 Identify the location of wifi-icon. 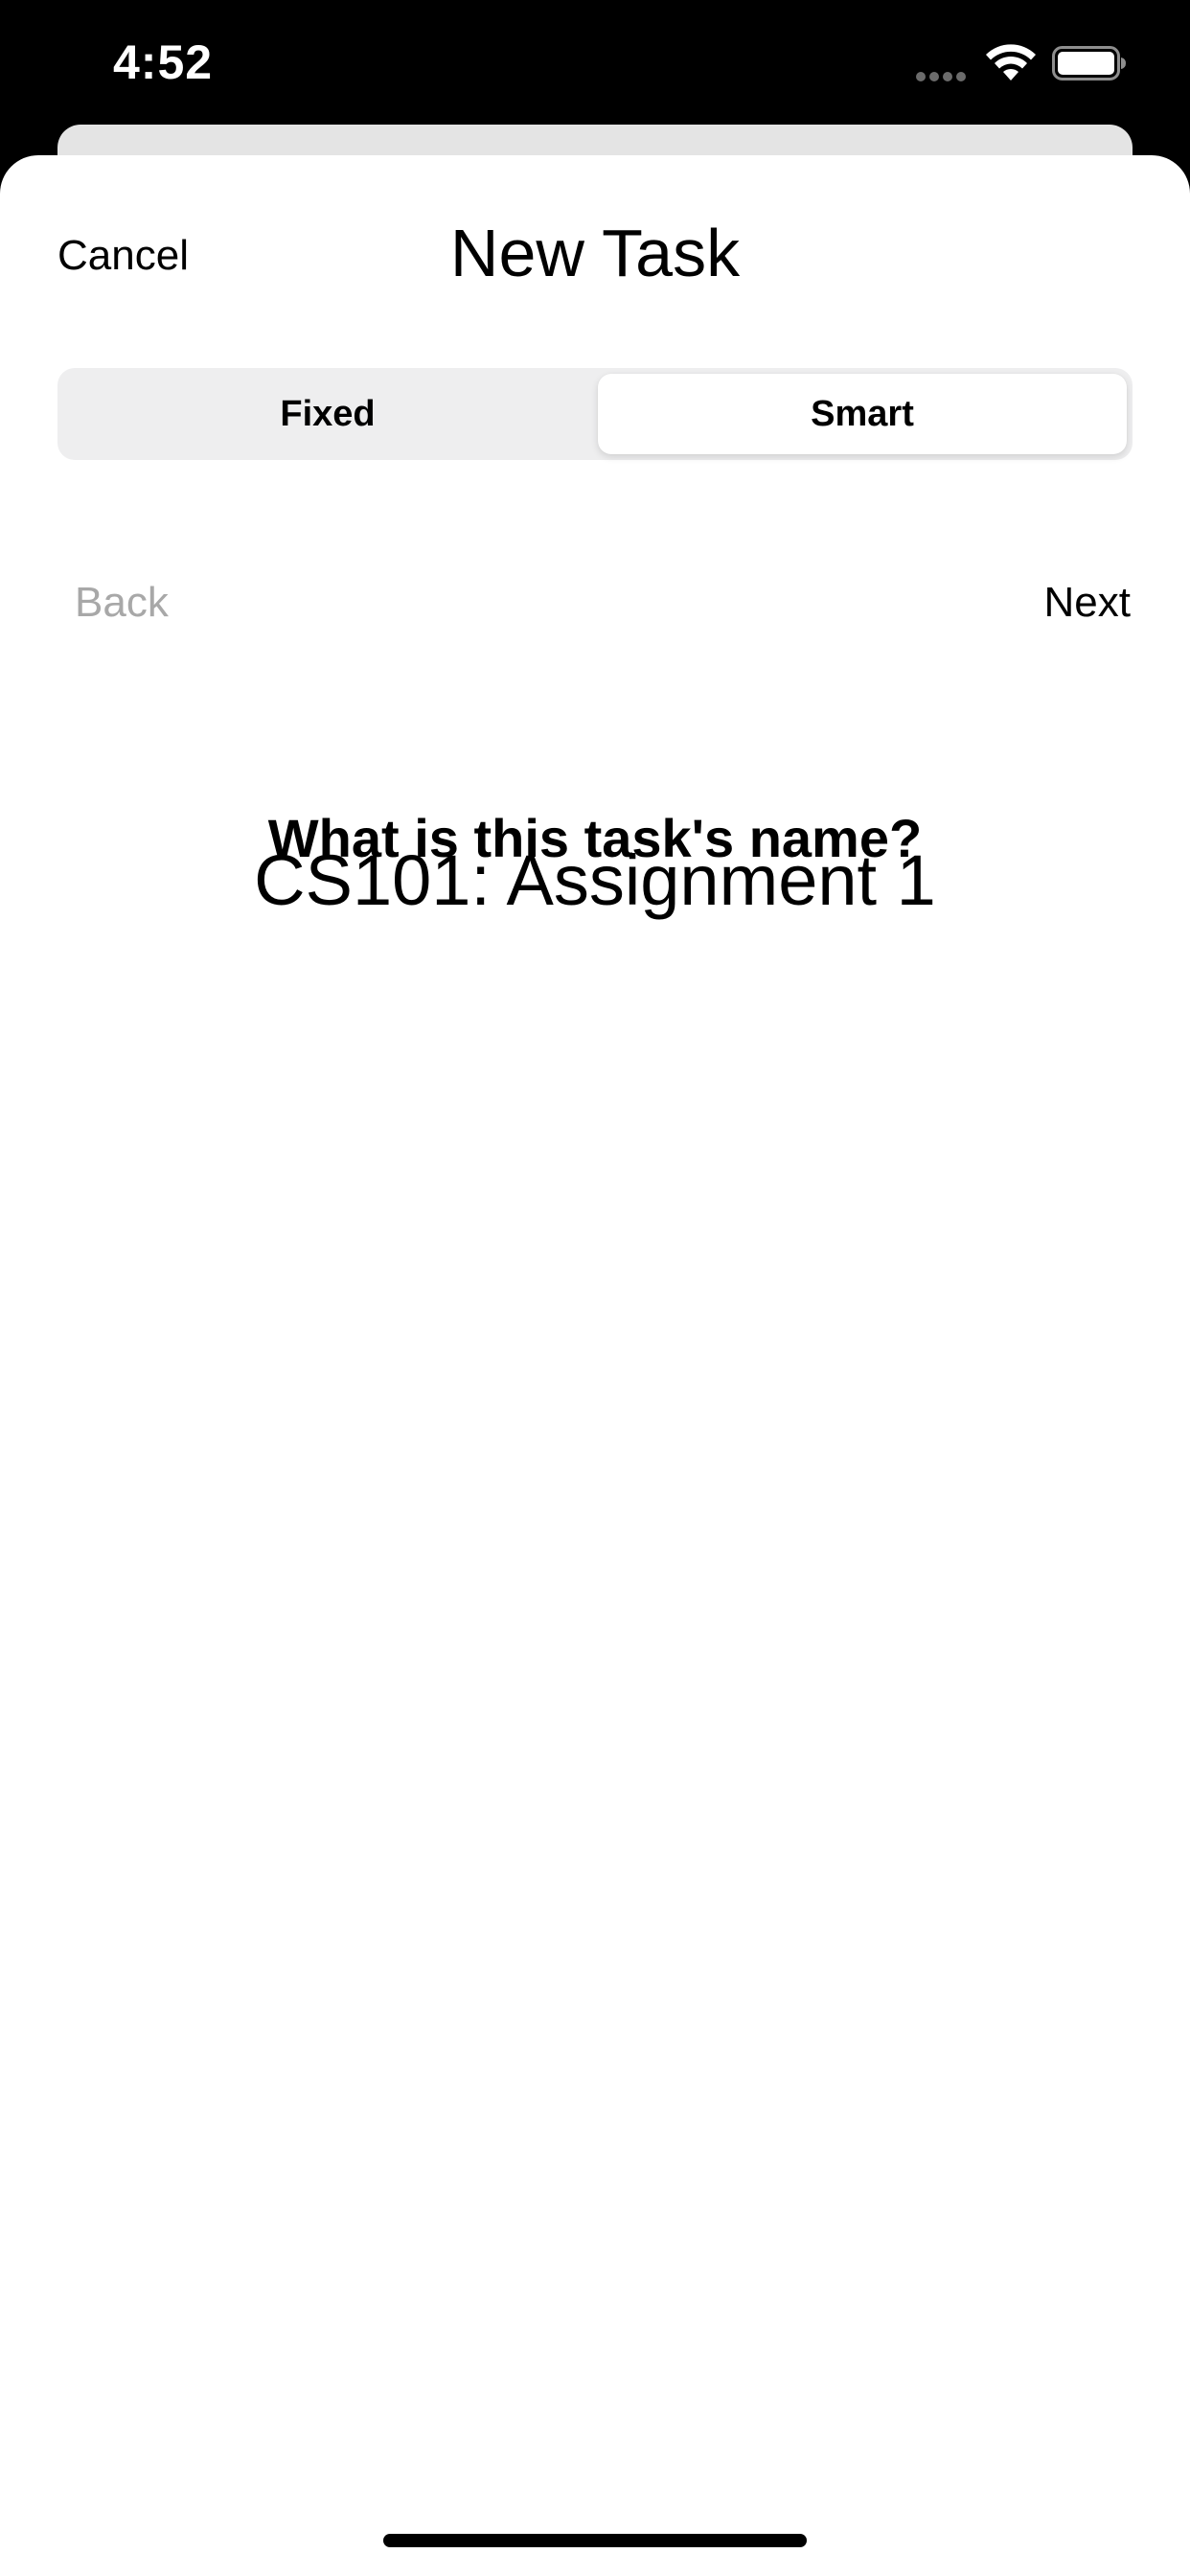
(1011, 62).